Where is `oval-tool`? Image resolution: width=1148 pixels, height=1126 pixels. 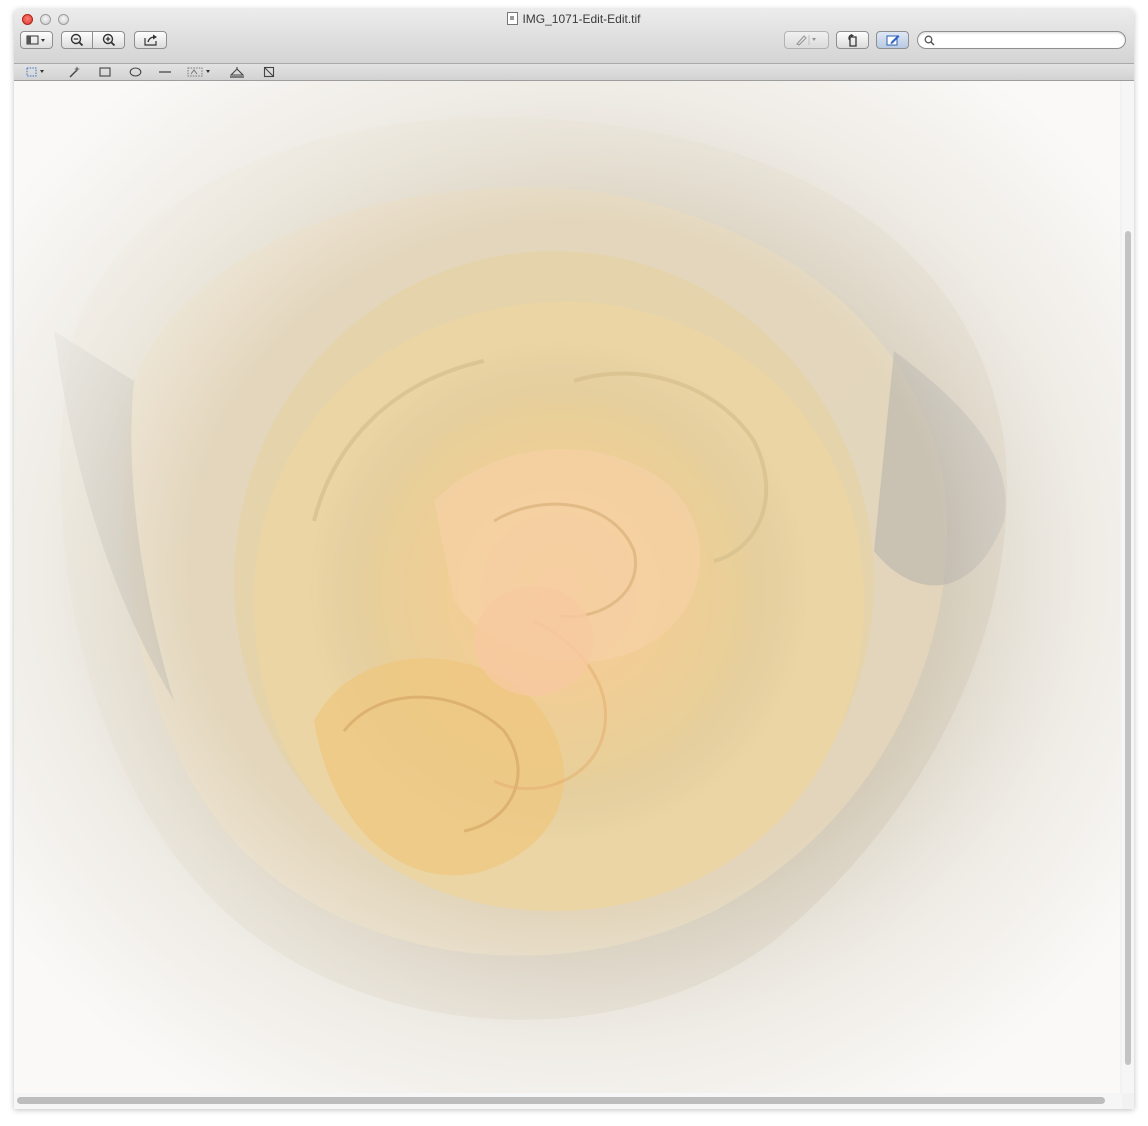
oval-tool is located at coordinates (135, 72).